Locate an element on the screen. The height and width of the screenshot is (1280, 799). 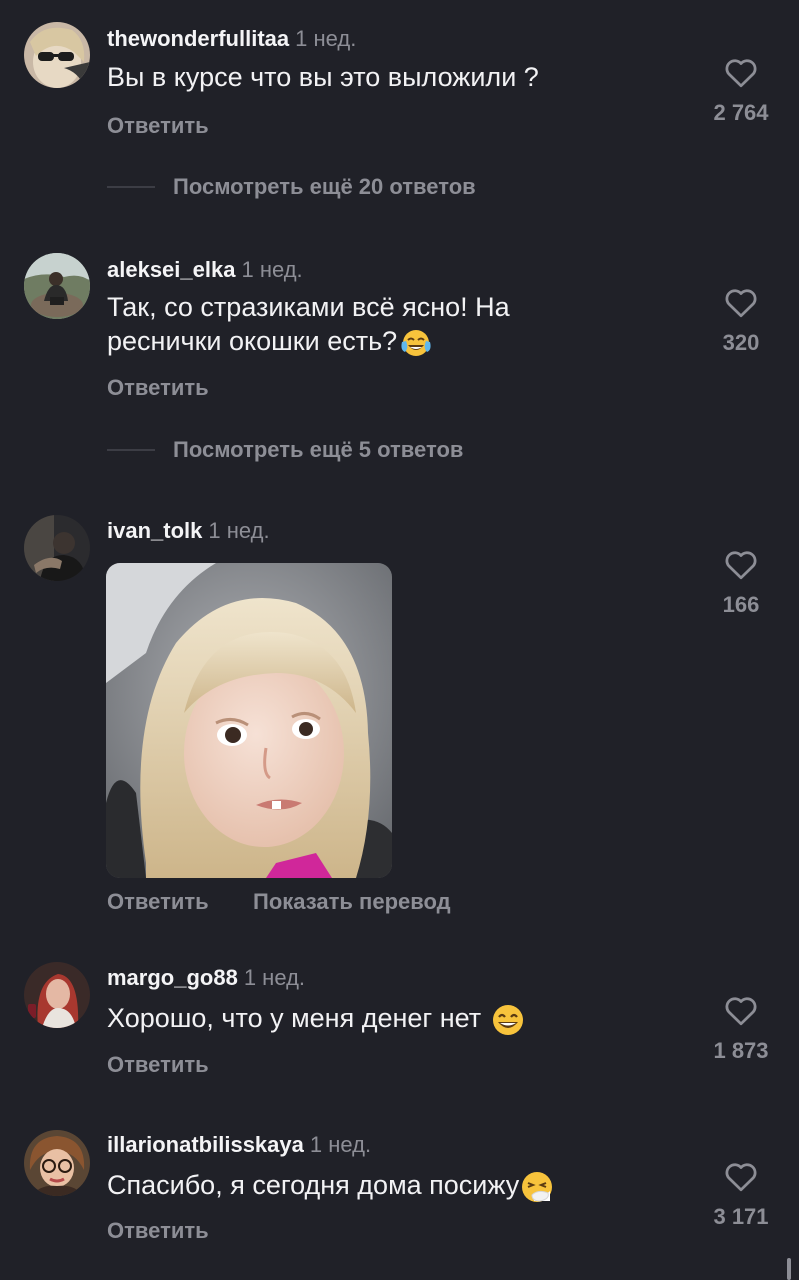
like-control: 1 873 is located at coordinates (741, 1029).